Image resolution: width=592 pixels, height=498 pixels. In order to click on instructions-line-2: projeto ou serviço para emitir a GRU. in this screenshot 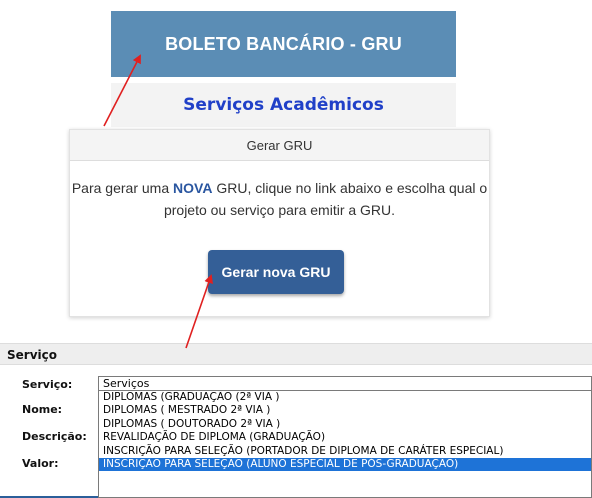, I will do `click(279, 210)`.